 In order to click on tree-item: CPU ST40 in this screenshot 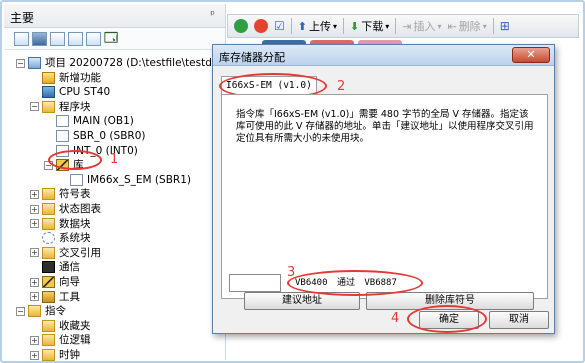, I will do `click(70, 92)`.